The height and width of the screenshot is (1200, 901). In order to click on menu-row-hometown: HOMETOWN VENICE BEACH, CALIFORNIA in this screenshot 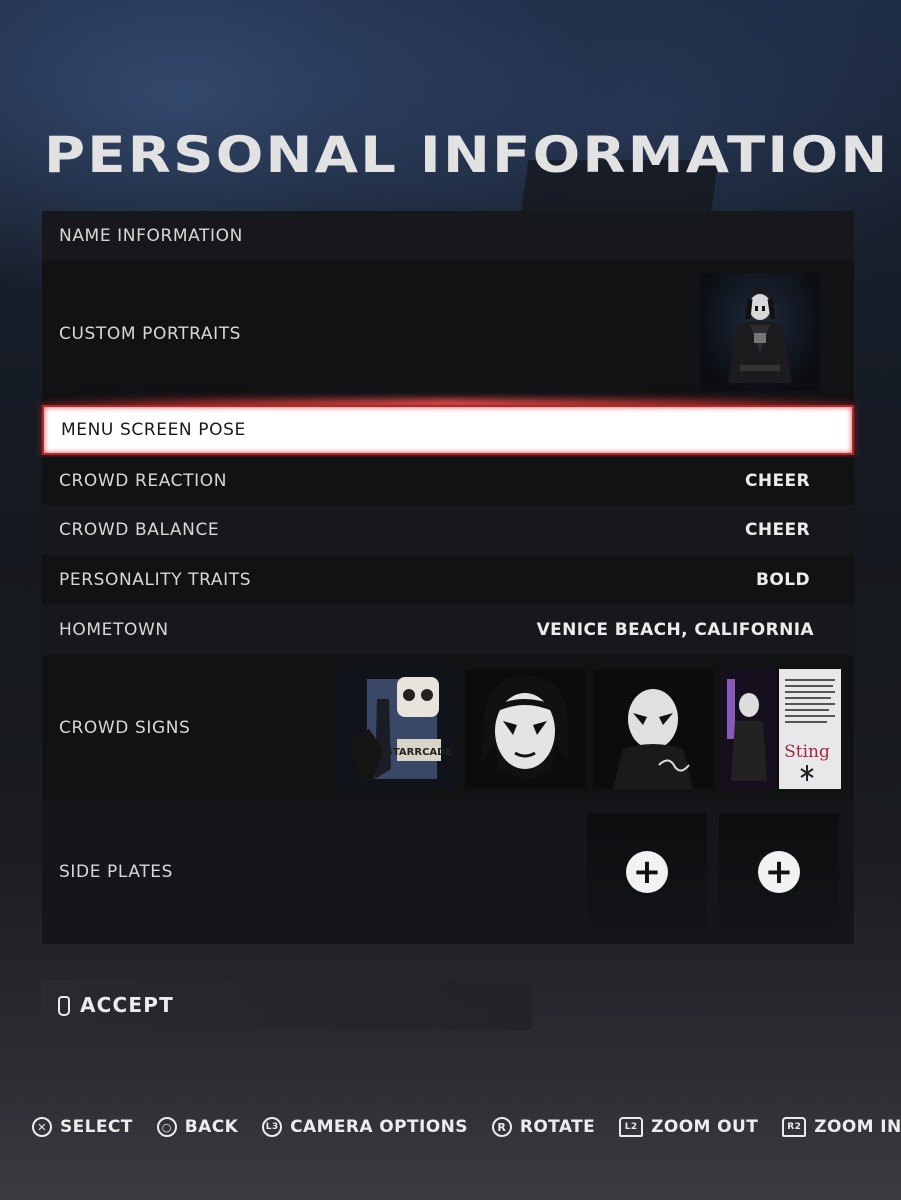, I will do `click(448, 630)`.